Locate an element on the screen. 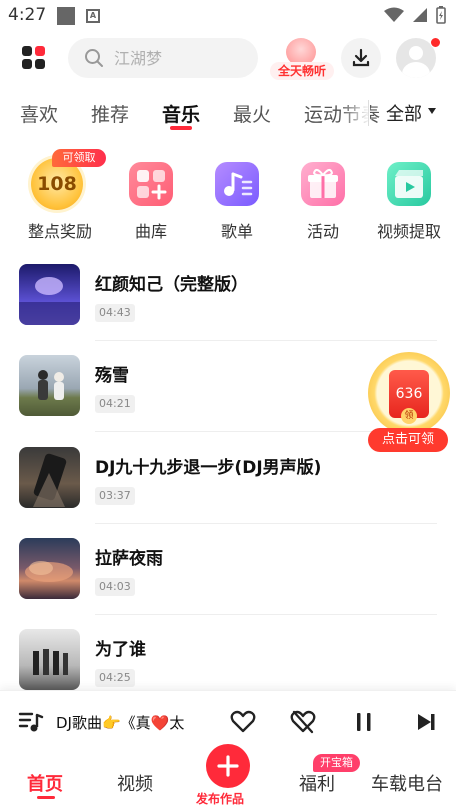  next-track-icon is located at coordinates (426, 722).